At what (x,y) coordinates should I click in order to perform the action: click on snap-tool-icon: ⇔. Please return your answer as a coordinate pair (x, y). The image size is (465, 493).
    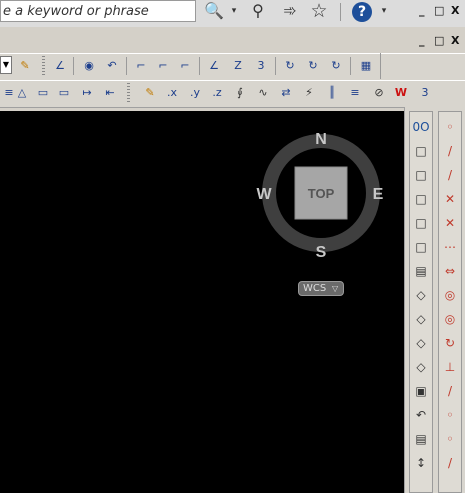
    Looking at the image, I should click on (450, 271).